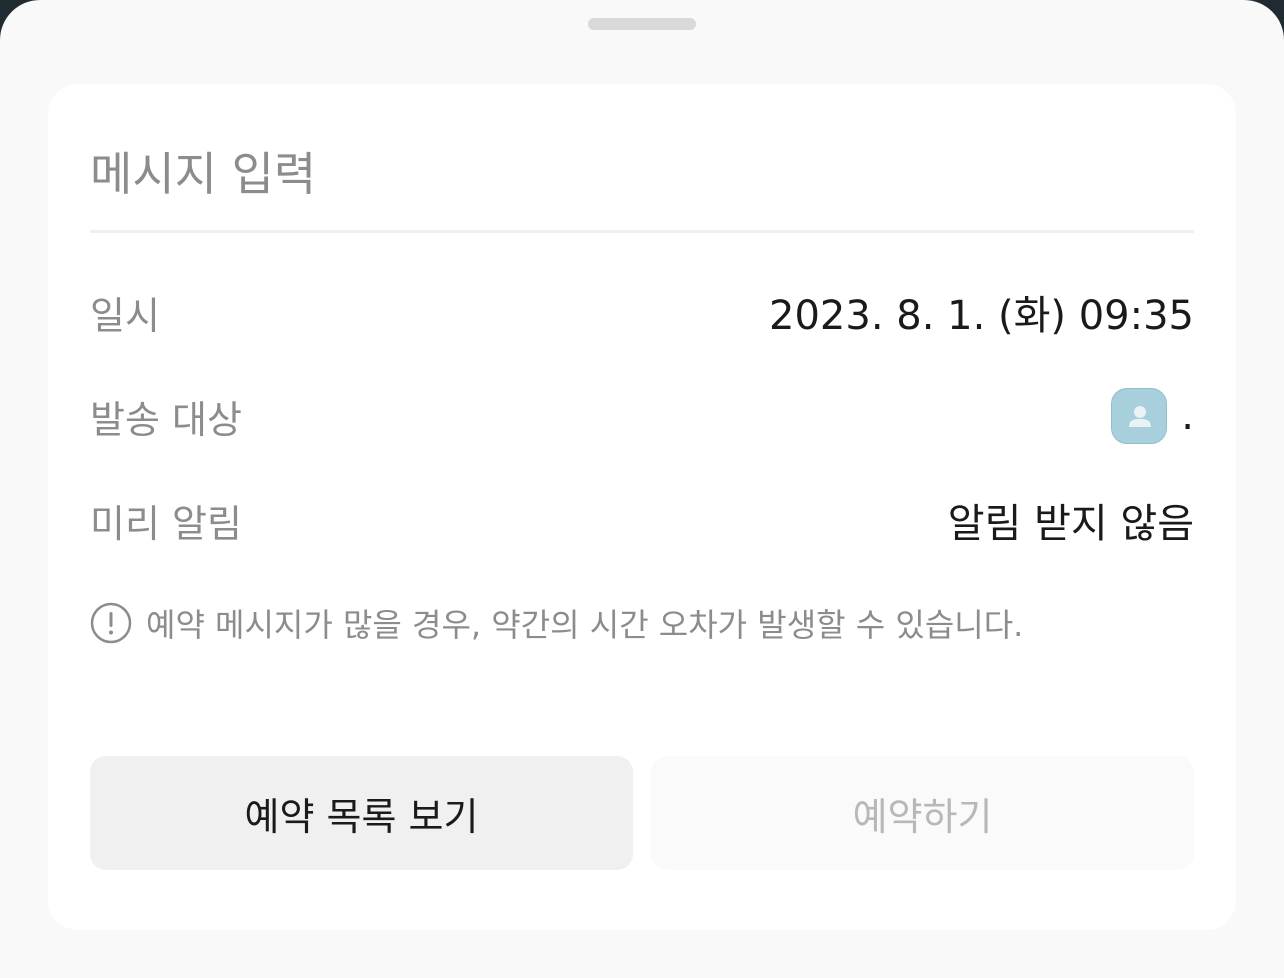 The width and height of the screenshot is (1284, 978). Describe the element at coordinates (1071, 520) in the screenshot. I see `alarm-value: 알림 받지 않음` at that location.